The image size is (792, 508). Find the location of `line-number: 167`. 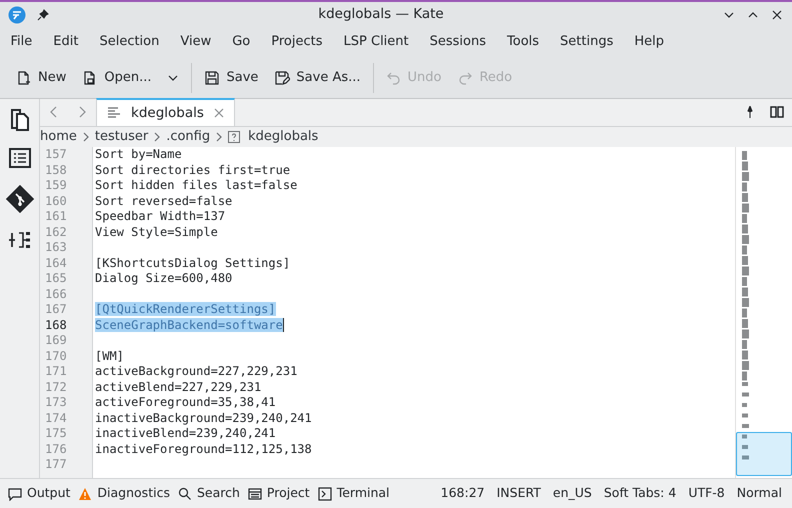

line-number: 167 is located at coordinates (56, 310).